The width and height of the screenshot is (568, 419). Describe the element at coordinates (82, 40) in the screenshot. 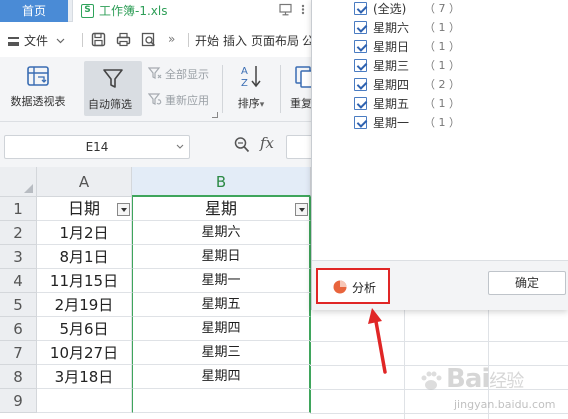

I see `menu-divider` at that location.